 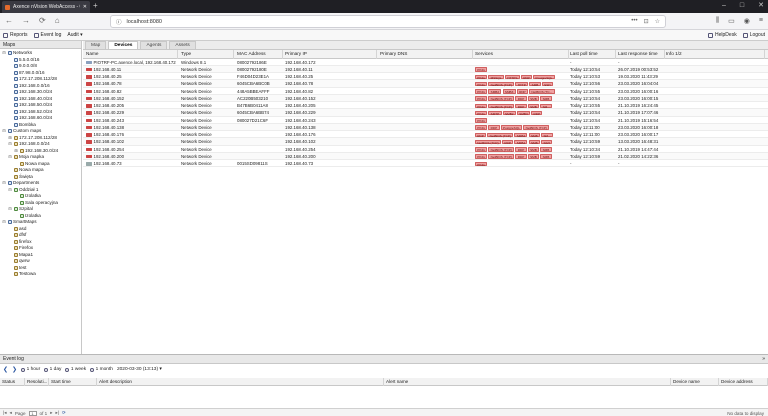 I want to click on prev-page-icon: ◂, so click(x=11, y=413).